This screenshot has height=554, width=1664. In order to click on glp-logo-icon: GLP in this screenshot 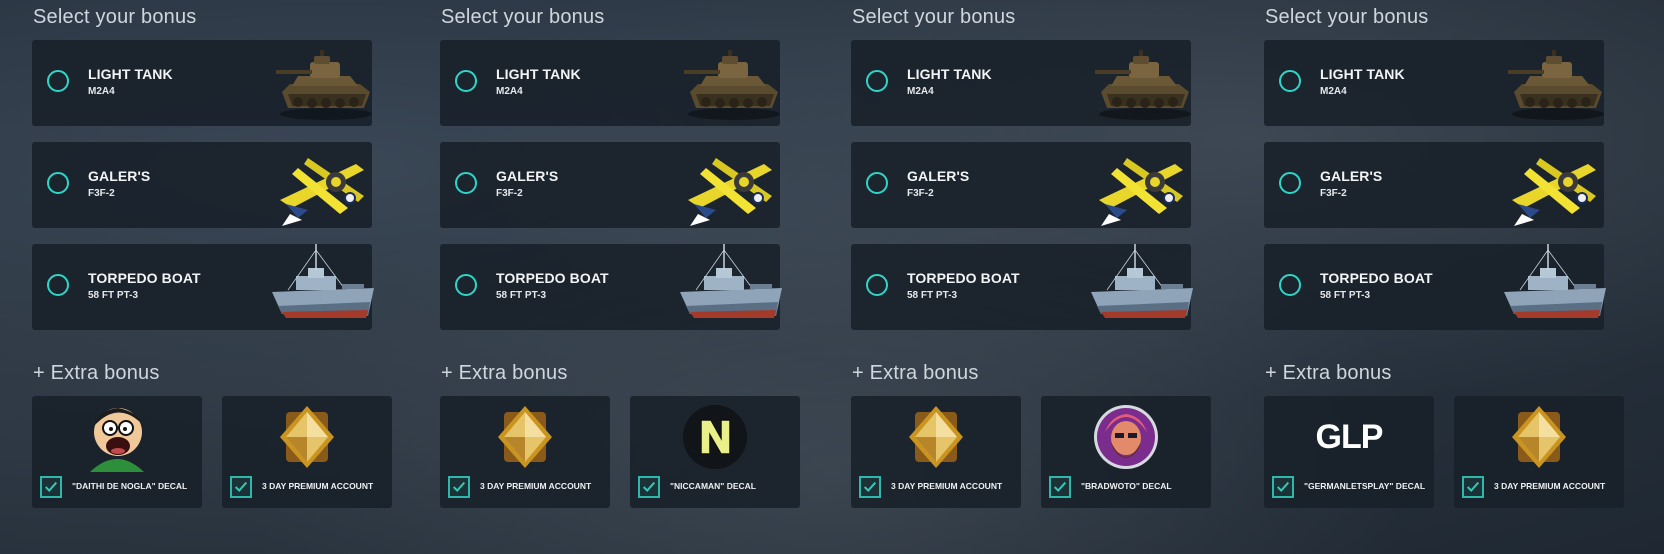, I will do `click(1349, 437)`.